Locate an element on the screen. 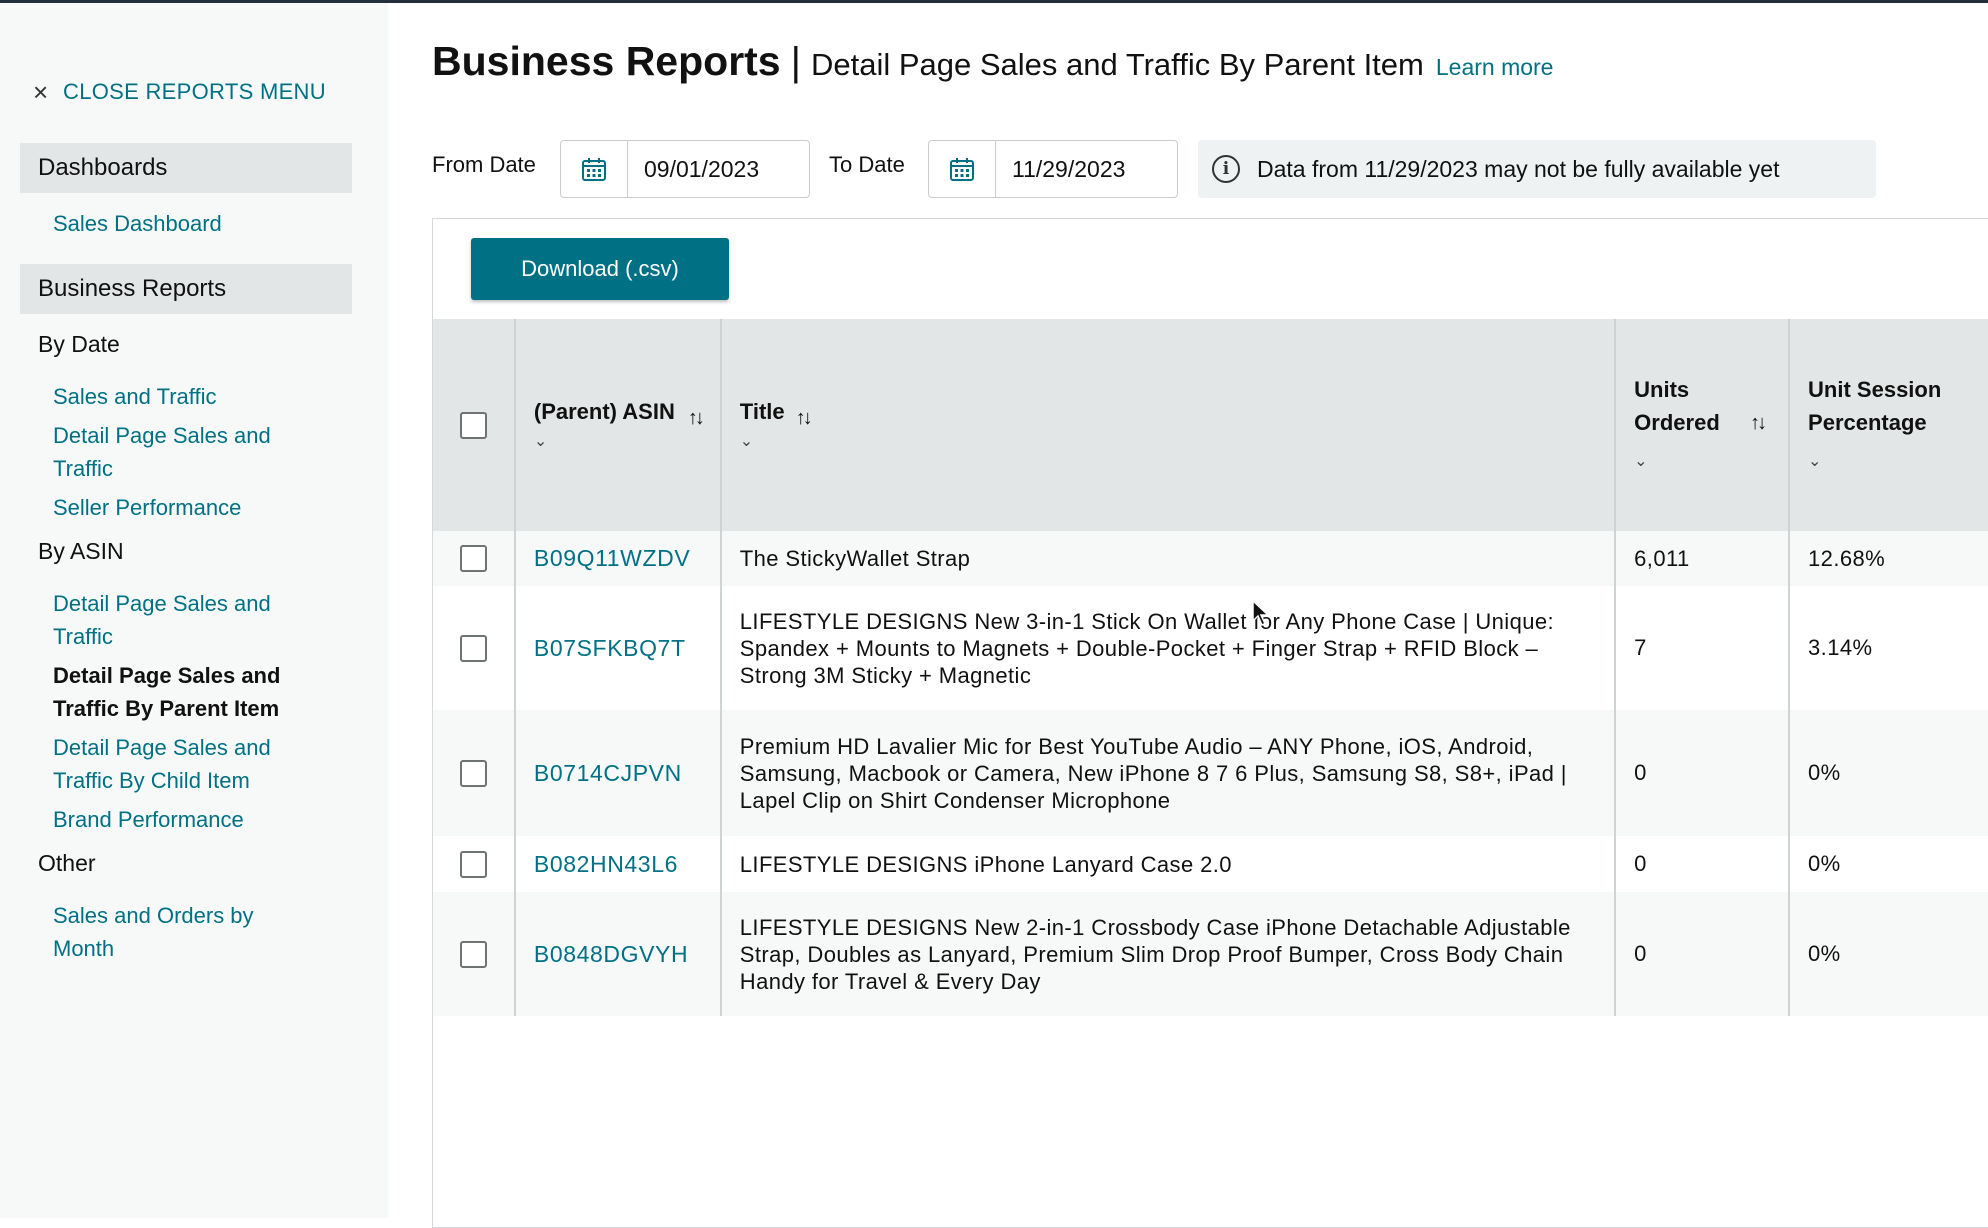 The height and width of the screenshot is (1228, 1988). to-date-calendar-button is located at coordinates (962, 169).